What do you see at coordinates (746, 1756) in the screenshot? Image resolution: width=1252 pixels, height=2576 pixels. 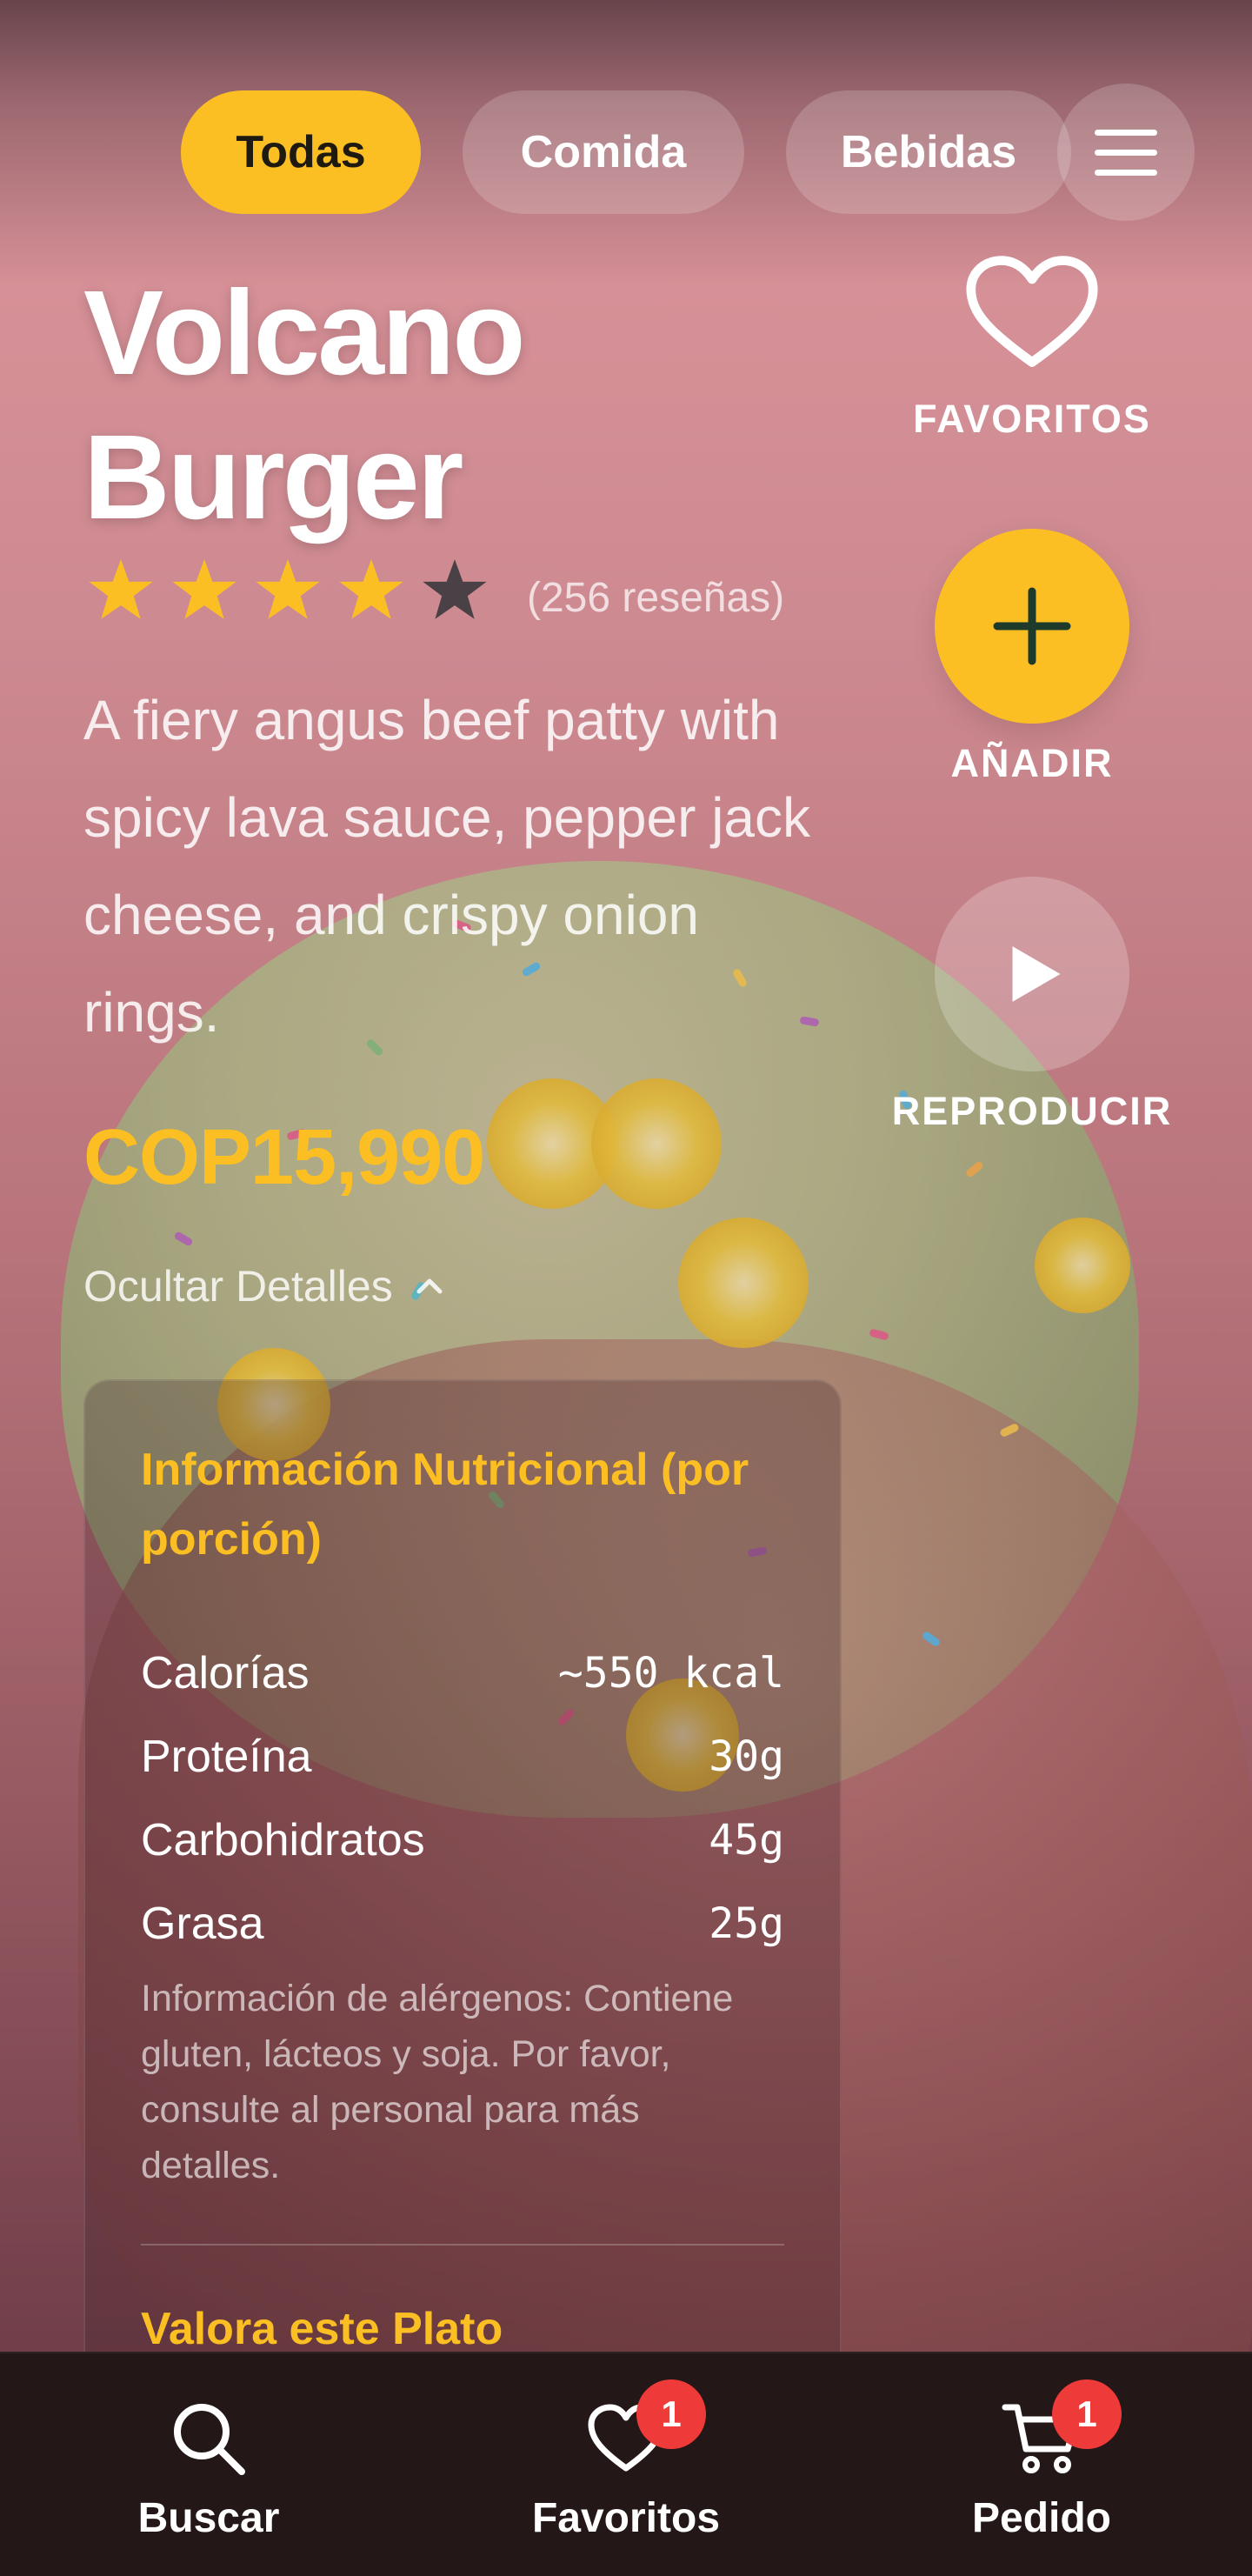 I see `nutrition-value: 30g` at bounding box center [746, 1756].